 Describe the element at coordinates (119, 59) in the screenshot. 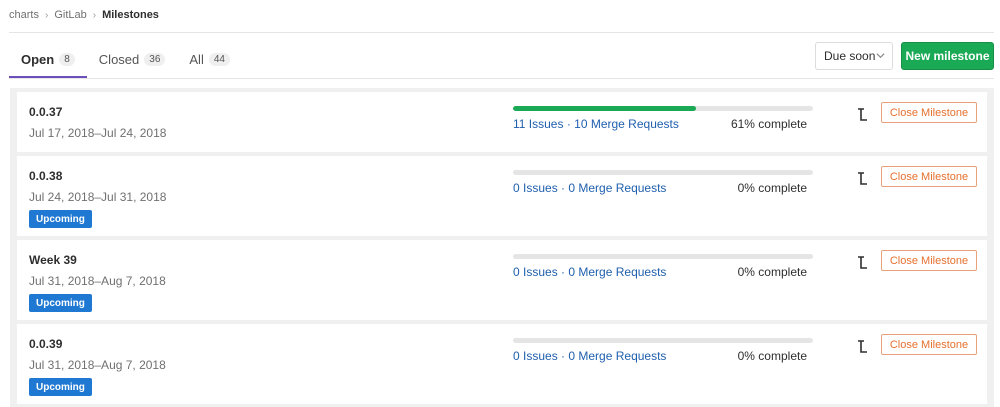

I see `tab-label: Closed` at that location.